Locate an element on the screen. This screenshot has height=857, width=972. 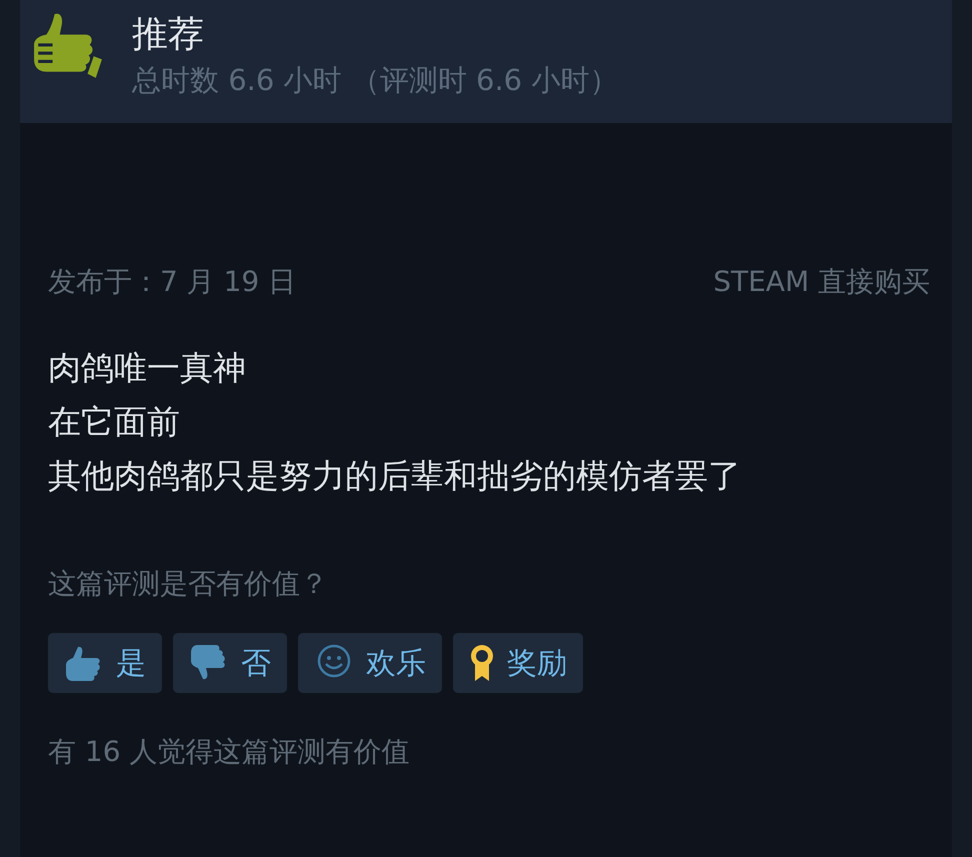
award-button: 奖励 is located at coordinates (518, 663).